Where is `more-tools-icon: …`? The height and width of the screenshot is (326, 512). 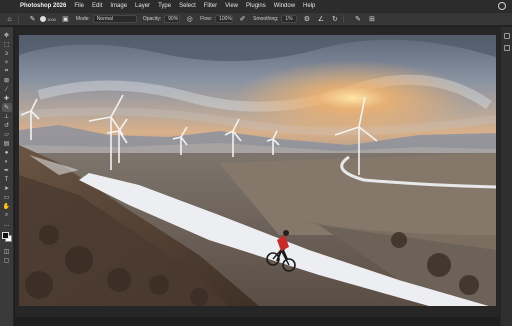
more-tools-icon: … is located at coordinates (7, 224).